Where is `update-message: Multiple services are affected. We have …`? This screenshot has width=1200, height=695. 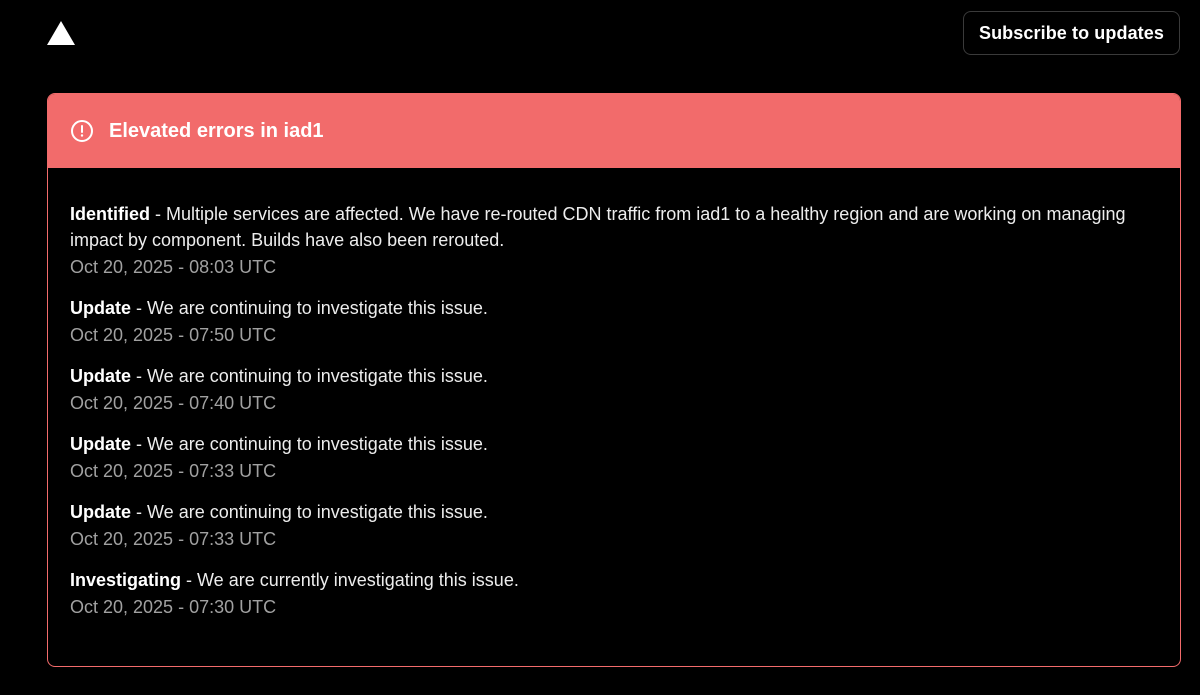
update-message: Multiple services are affected. We have … is located at coordinates (598, 227).